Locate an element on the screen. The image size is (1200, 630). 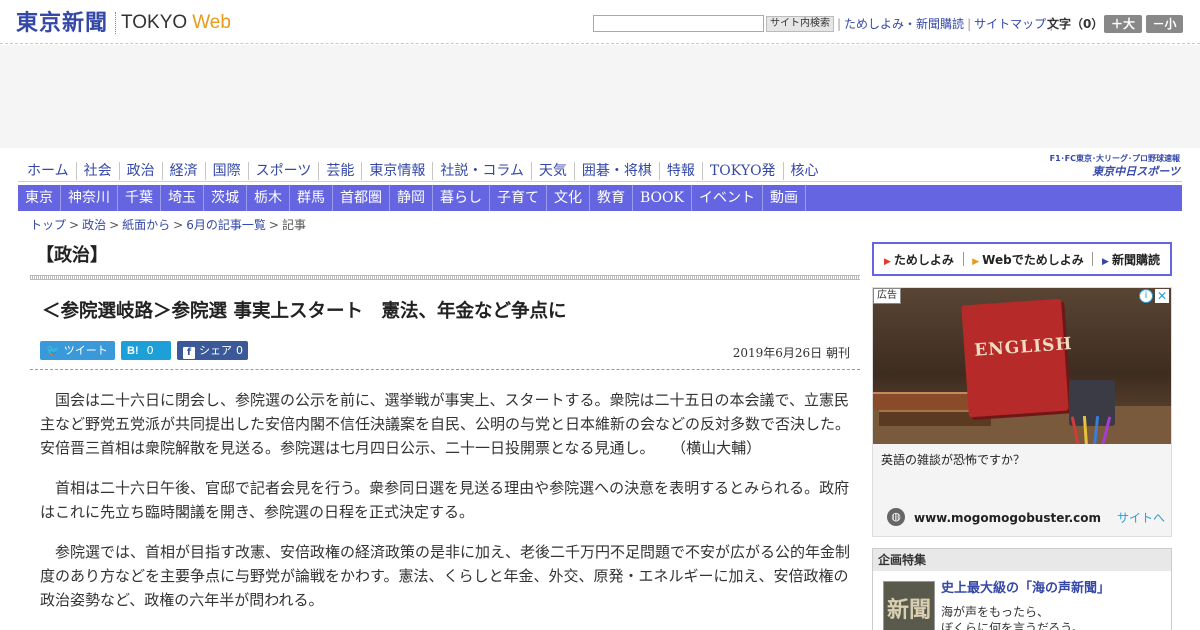
ad-cta-link: サイトへ is located at coordinates (1141, 518).